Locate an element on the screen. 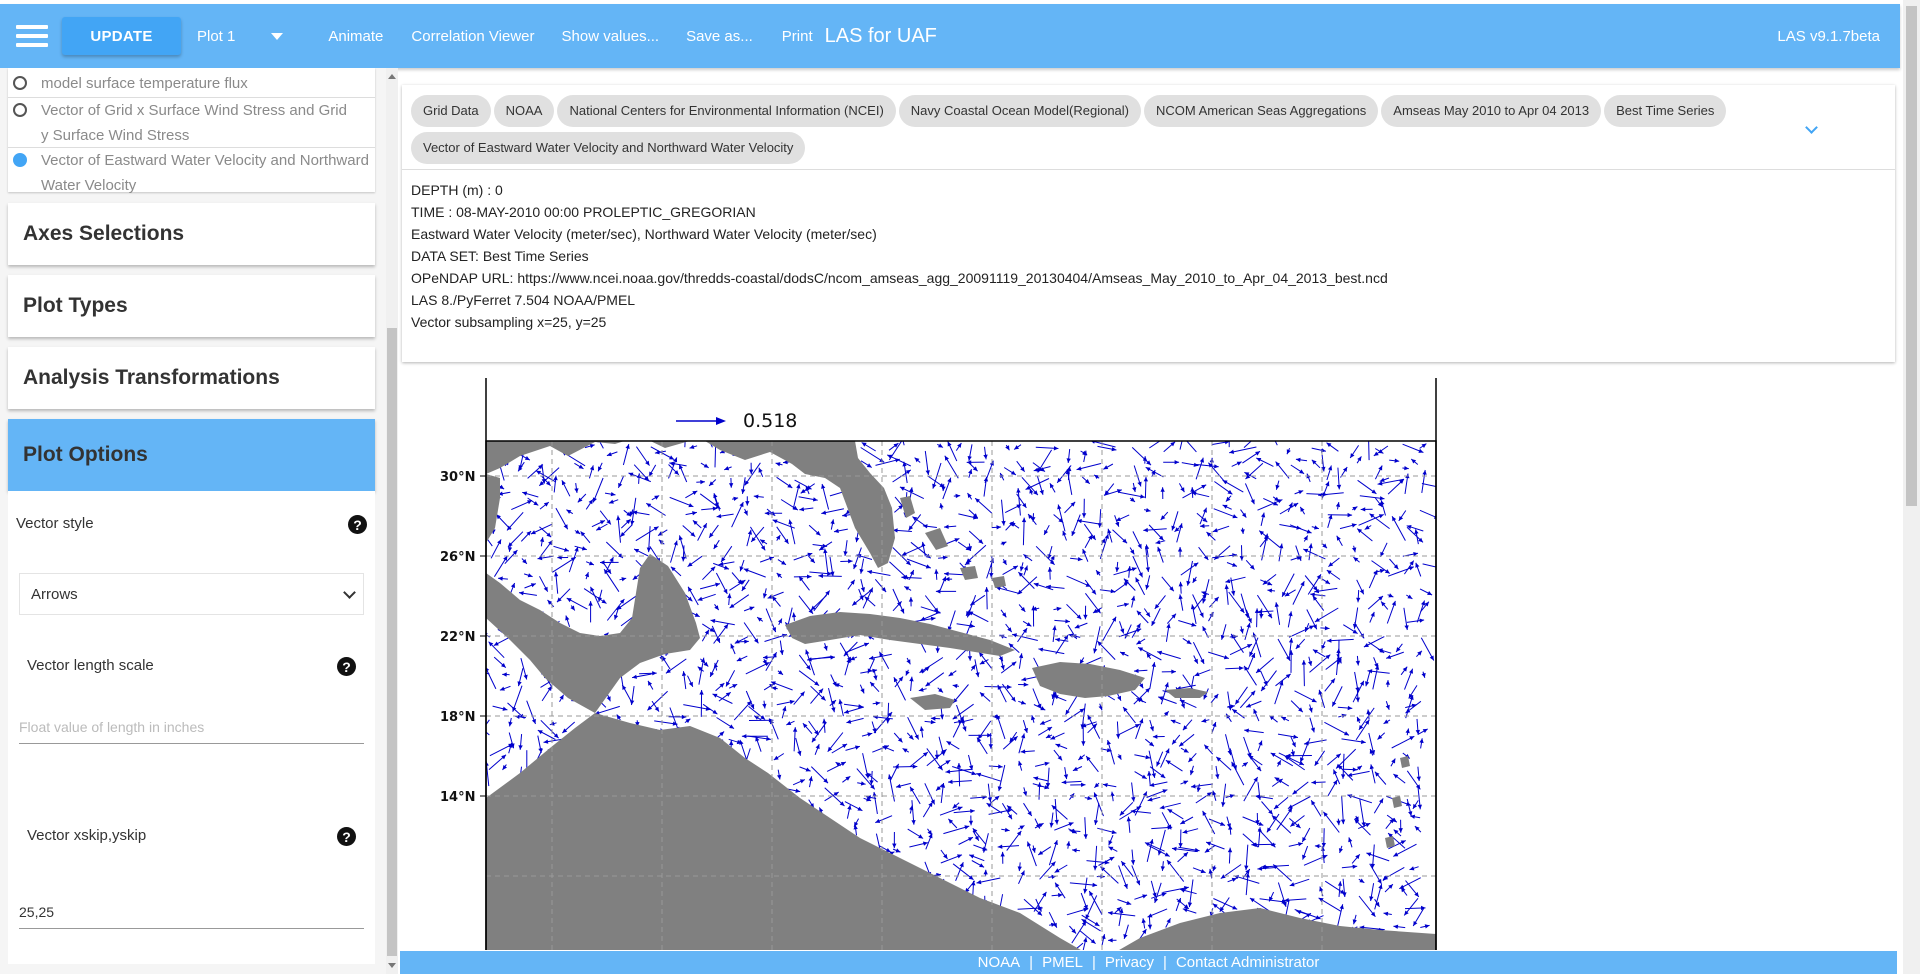 This screenshot has width=1920, height=974. dataset-info: DATA SET: Best Time Series is located at coordinates (500, 256).